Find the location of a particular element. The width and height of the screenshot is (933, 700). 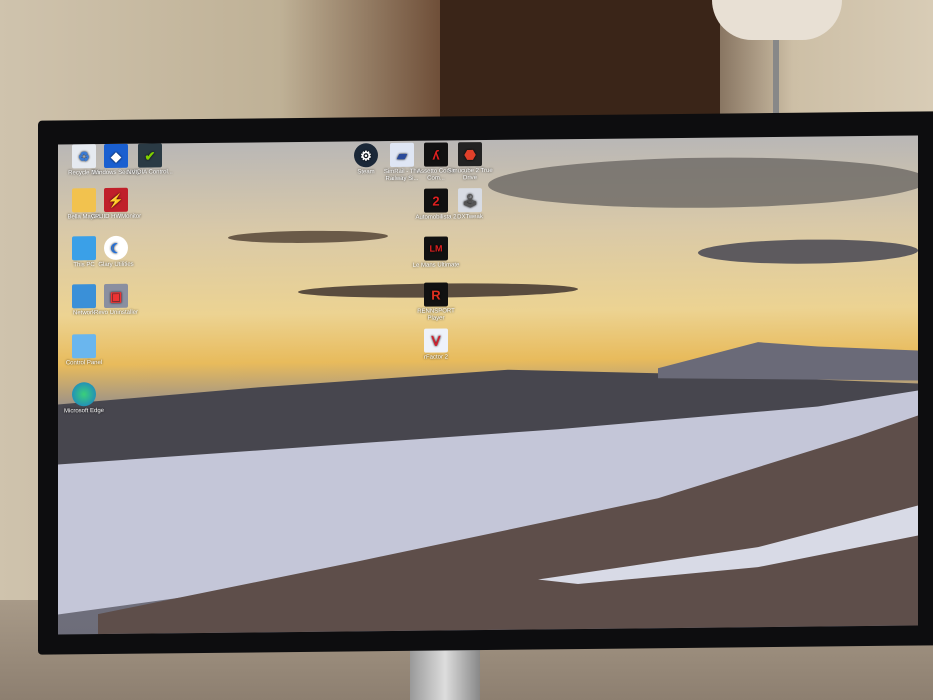

desktop-icon-rennsport: R RENNSPORT Player is located at coordinates (436, 302).